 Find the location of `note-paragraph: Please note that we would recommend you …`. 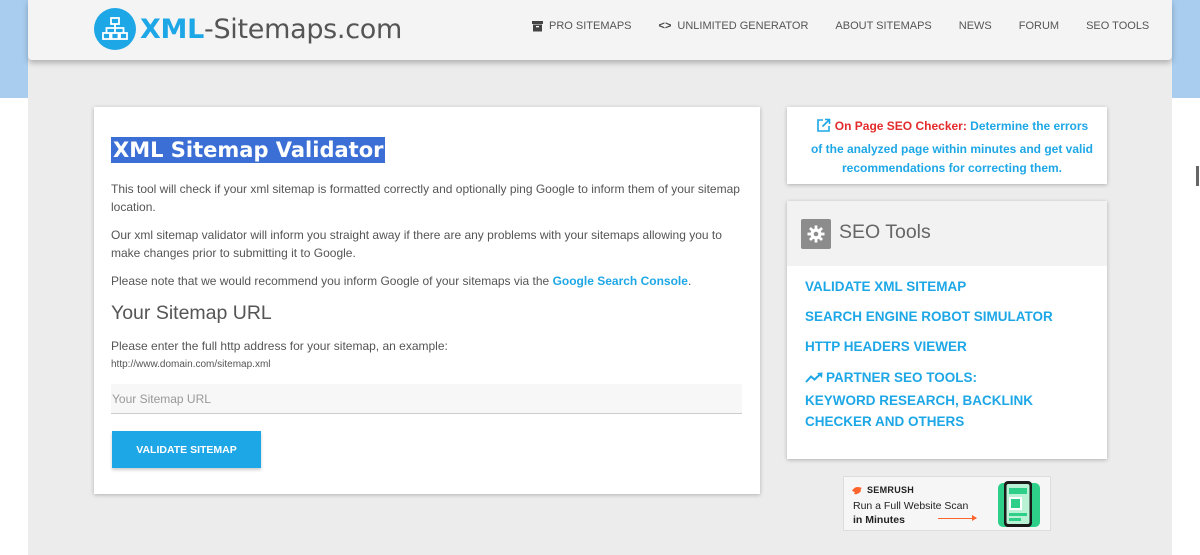

note-paragraph: Please note that we would recommend you … is located at coordinates (401, 281).